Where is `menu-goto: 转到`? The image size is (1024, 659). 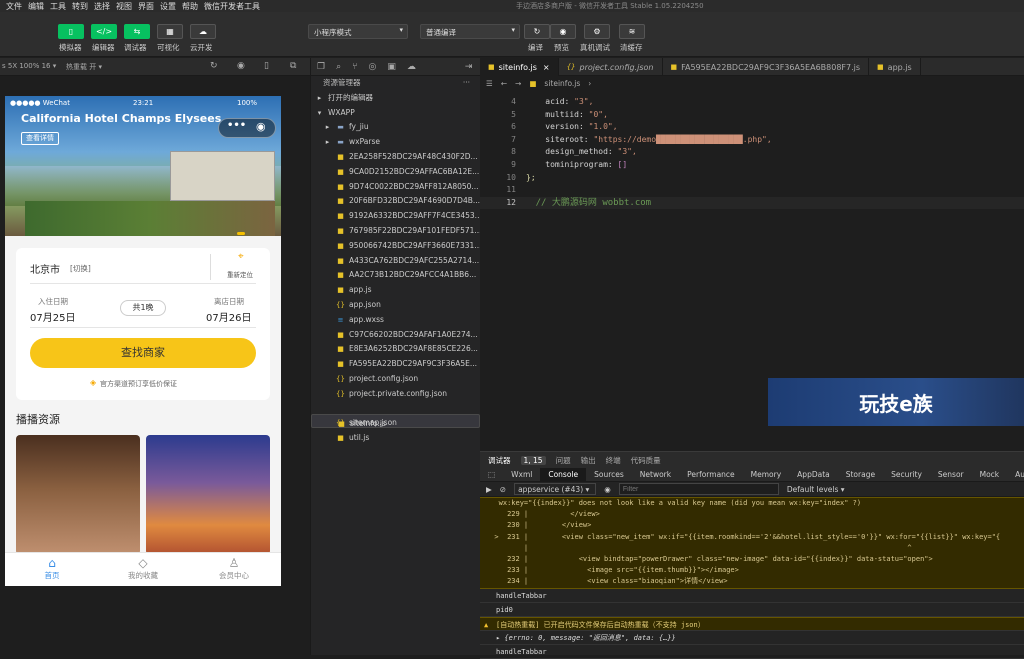 menu-goto: 转到 is located at coordinates (80, 6).